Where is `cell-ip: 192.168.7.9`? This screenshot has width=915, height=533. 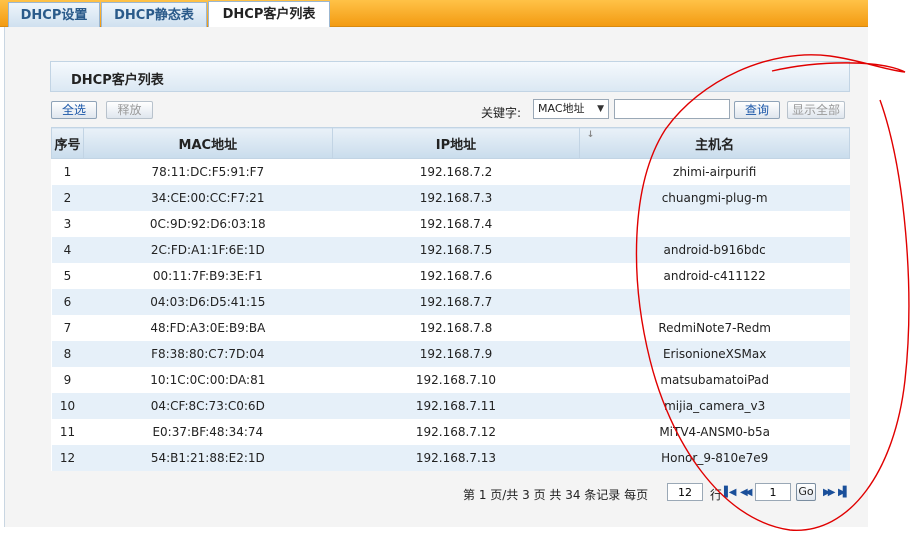
cell-ip: 192.168.7.9 is located at coordinates (456, 353).